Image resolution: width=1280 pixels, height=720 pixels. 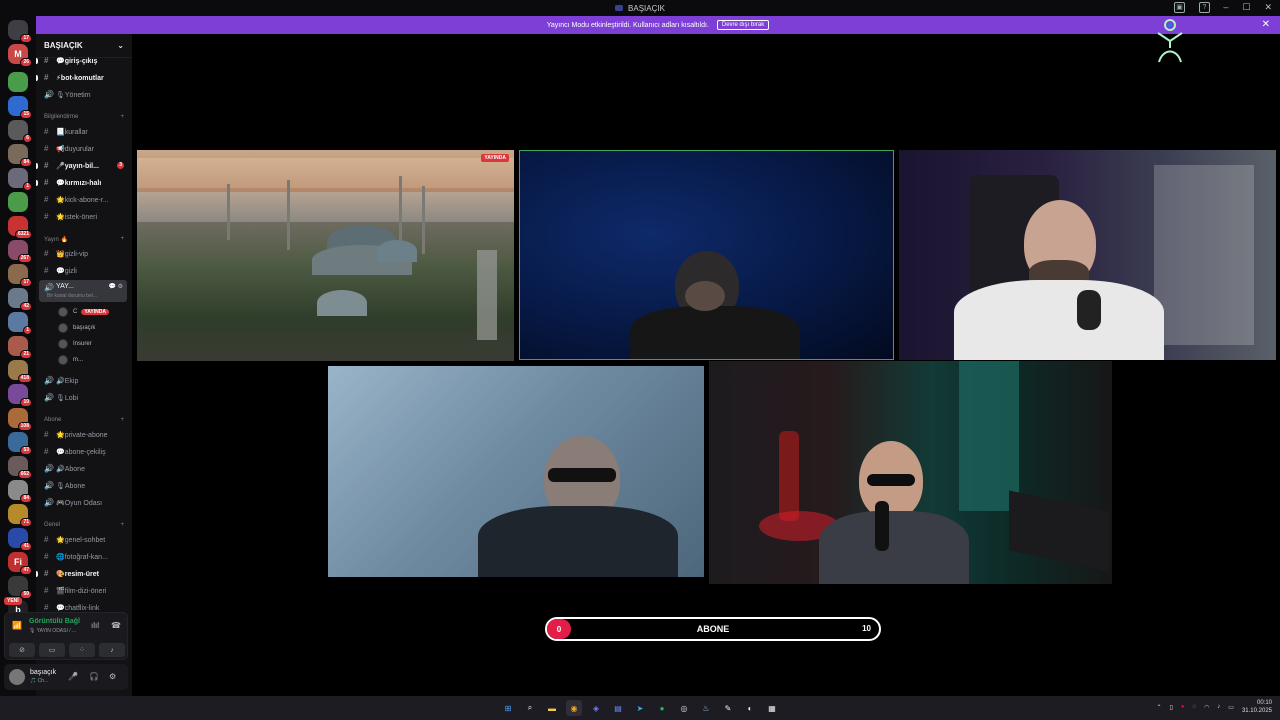 I want to click on channel-item: 🔊 🎙Lobi, so click(x=84, y=397).